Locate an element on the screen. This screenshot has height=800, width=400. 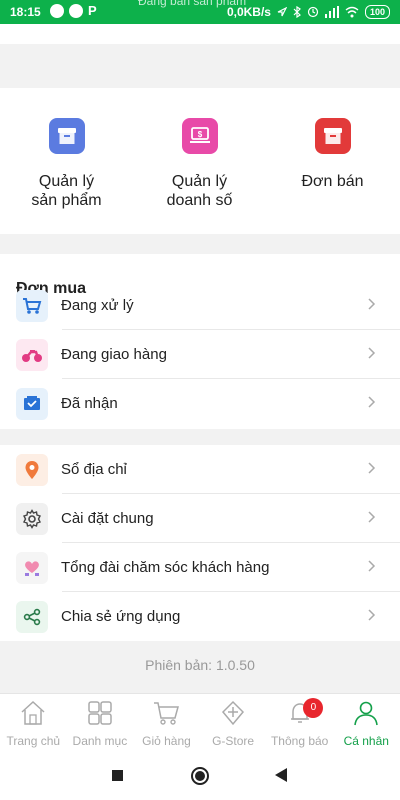
row-label: Đang xử lý is located at coordinates (97, 305).